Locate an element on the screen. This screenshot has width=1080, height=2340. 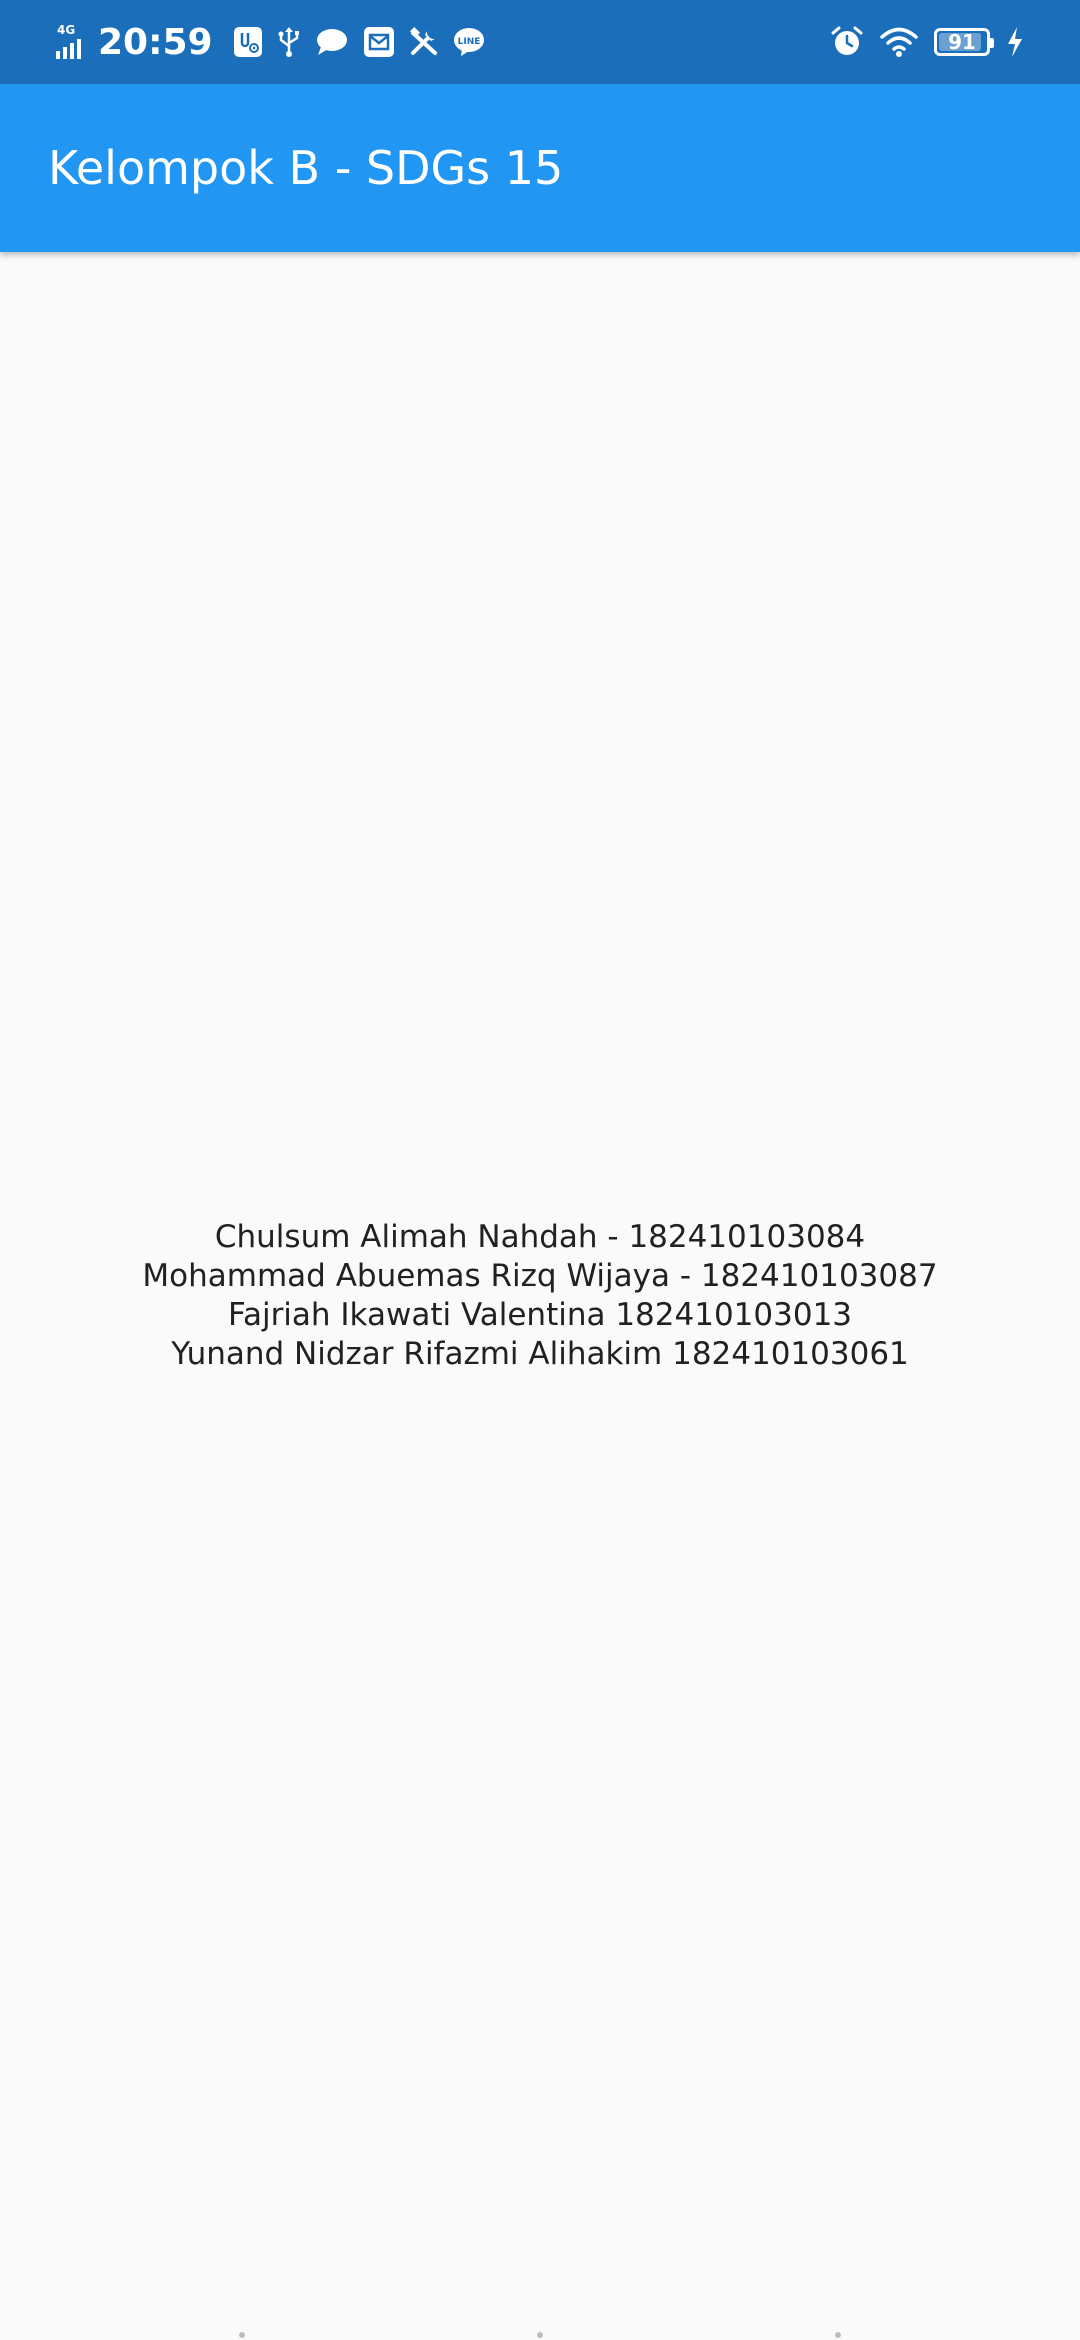
wifi-icon is located at coordinates (899, 42).